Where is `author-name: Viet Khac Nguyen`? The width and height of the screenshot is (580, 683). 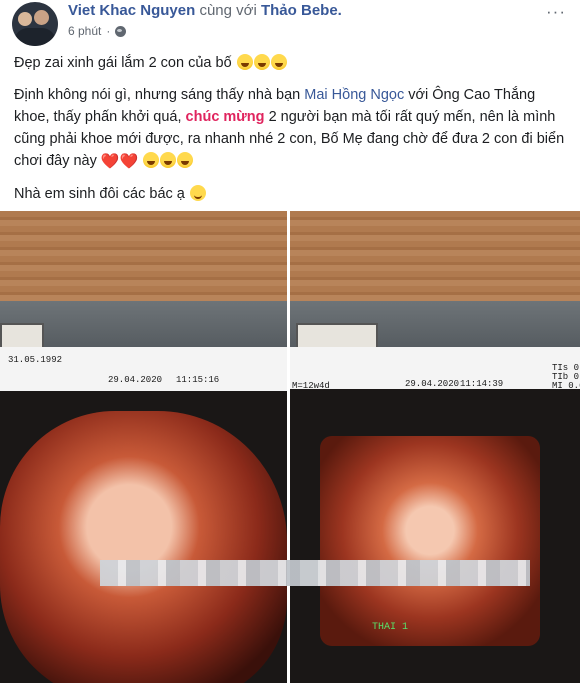 author-name: Viet Khac Nguyen is located at coordinates (131, 10).